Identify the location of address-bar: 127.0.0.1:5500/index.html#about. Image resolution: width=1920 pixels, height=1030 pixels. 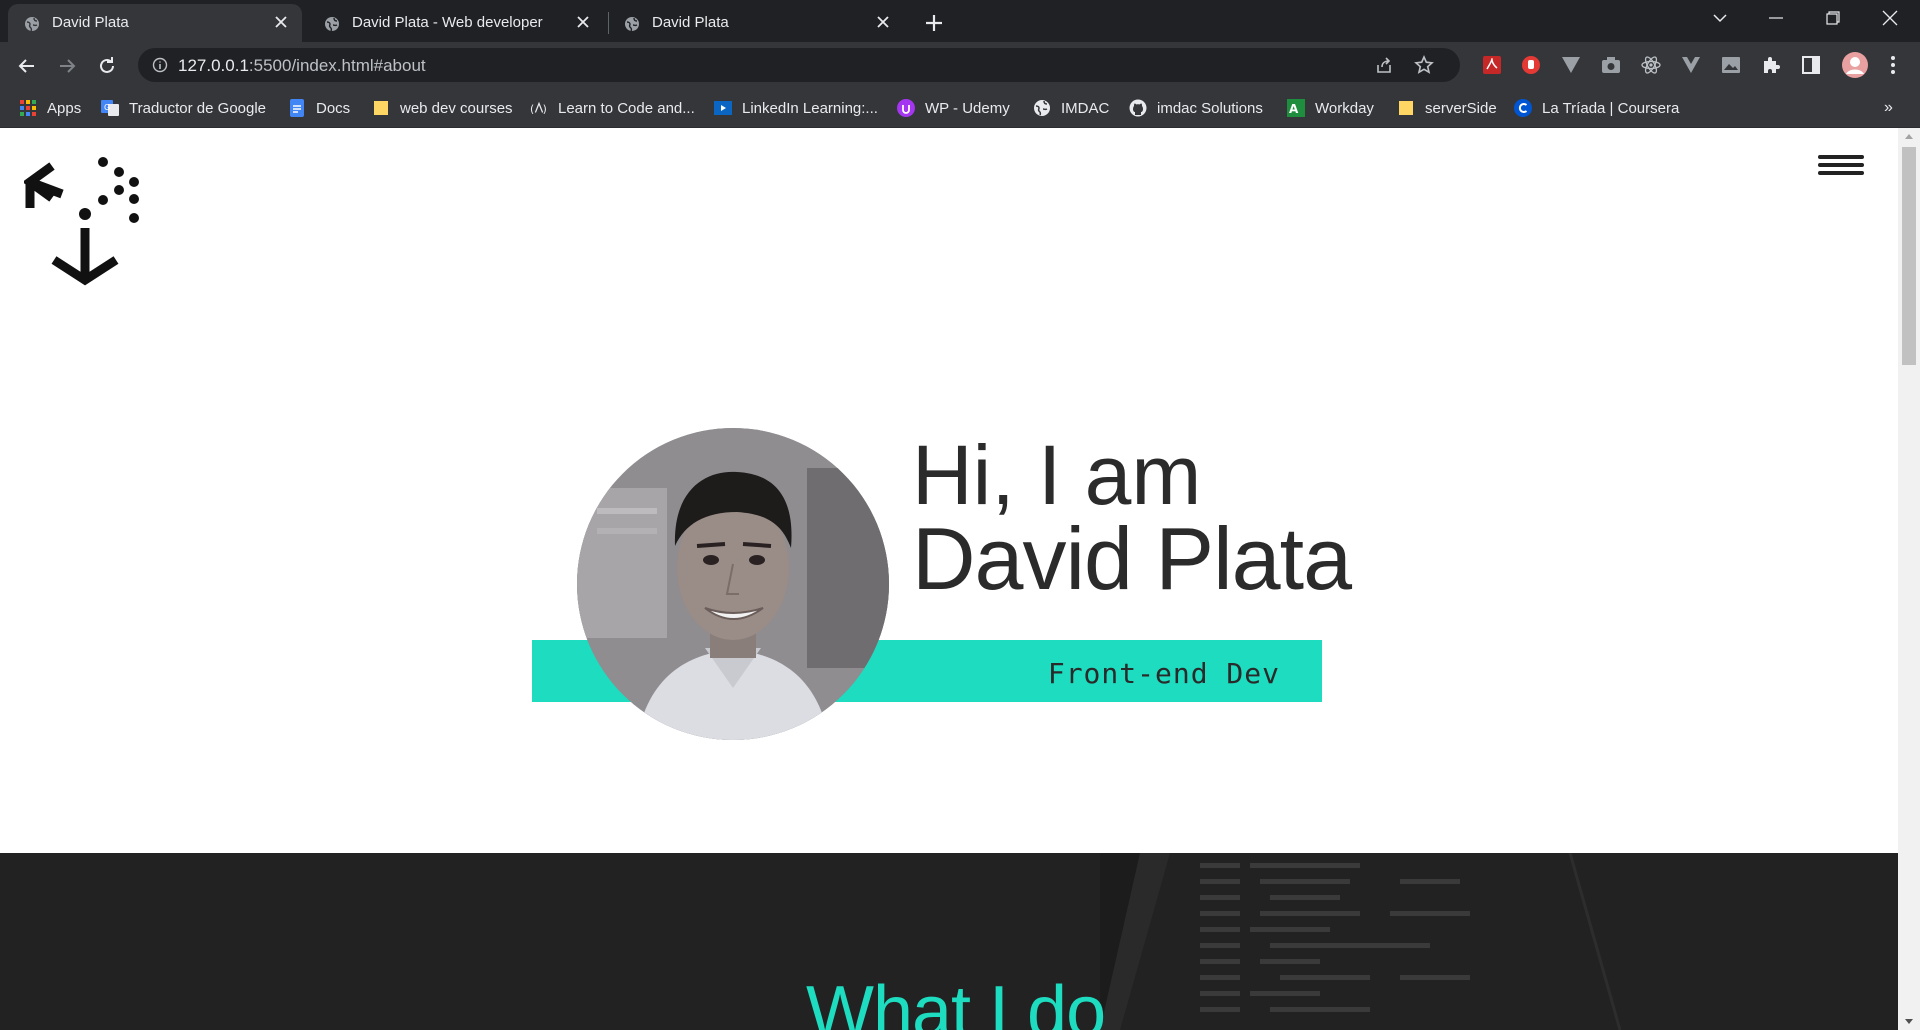
(799, 65).